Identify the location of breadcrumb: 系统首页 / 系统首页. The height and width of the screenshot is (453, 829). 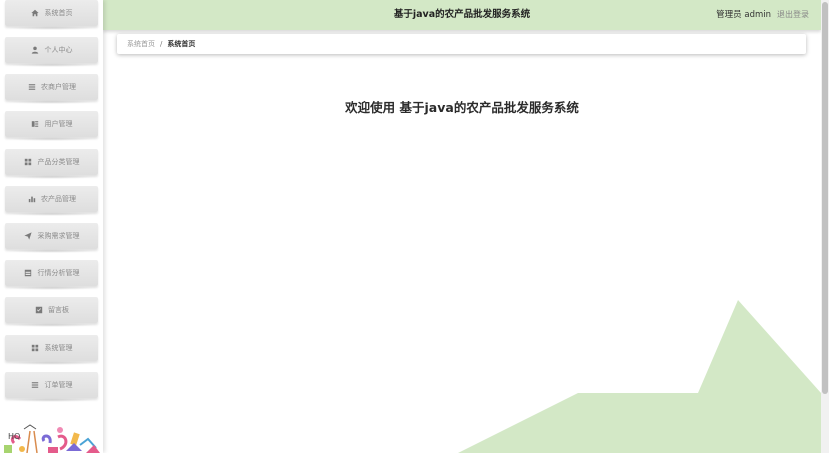
(461, 44).